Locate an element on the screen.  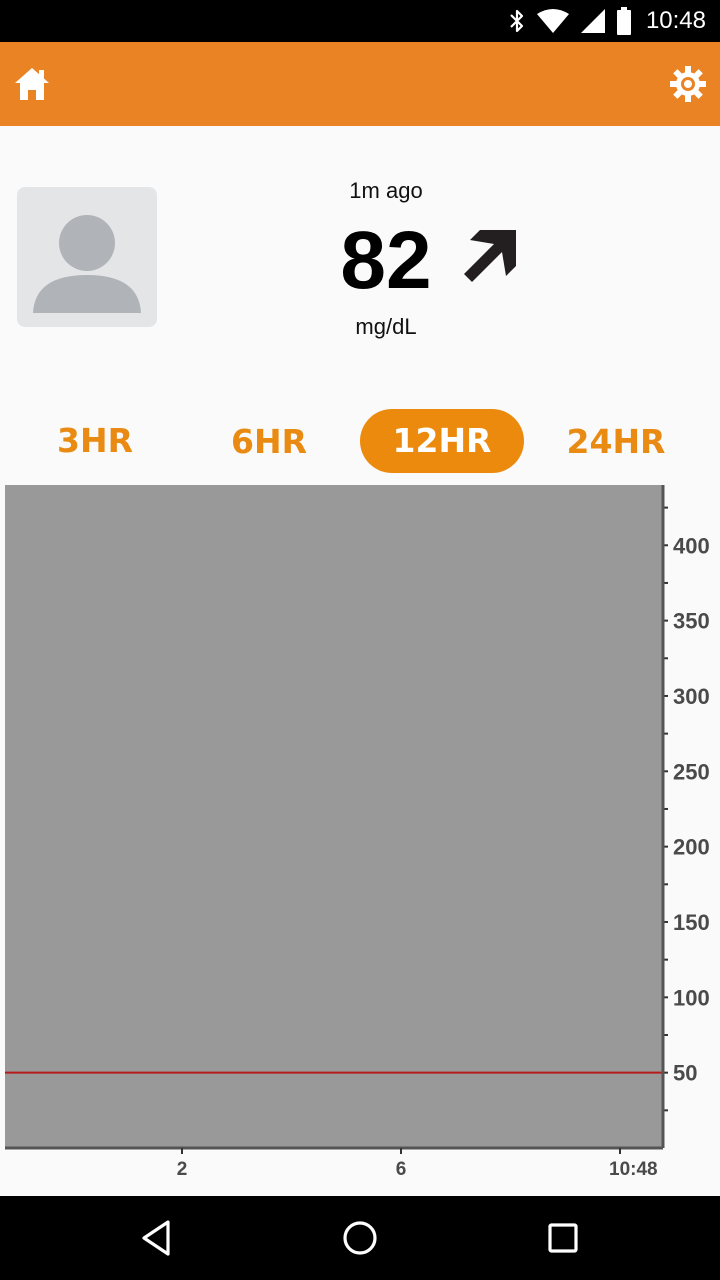
nav-bar is located at coordinates (360, 1238).